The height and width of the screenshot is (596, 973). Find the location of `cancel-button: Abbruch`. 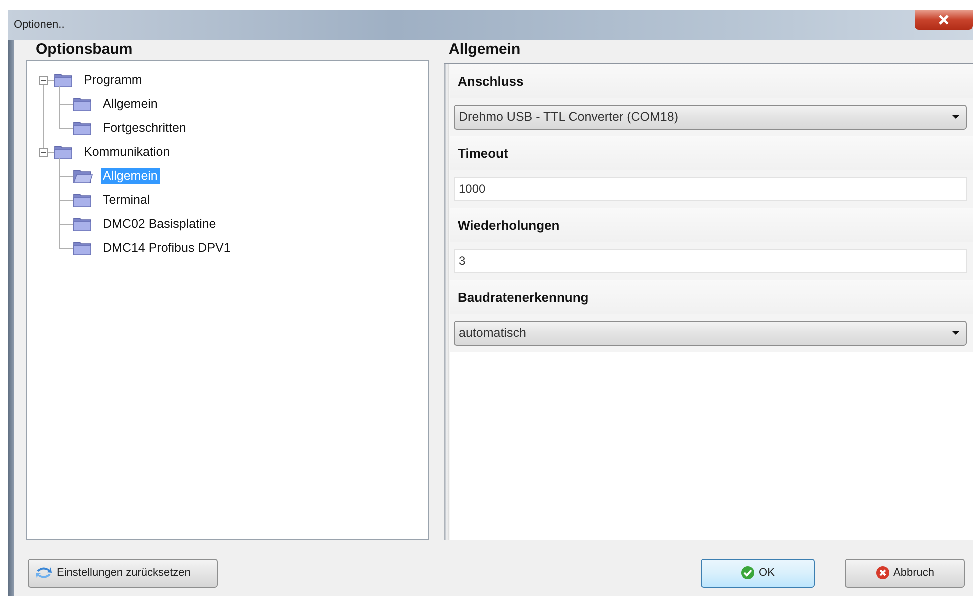

cancel-button: Abbruch is located at coordinates (905, 573).